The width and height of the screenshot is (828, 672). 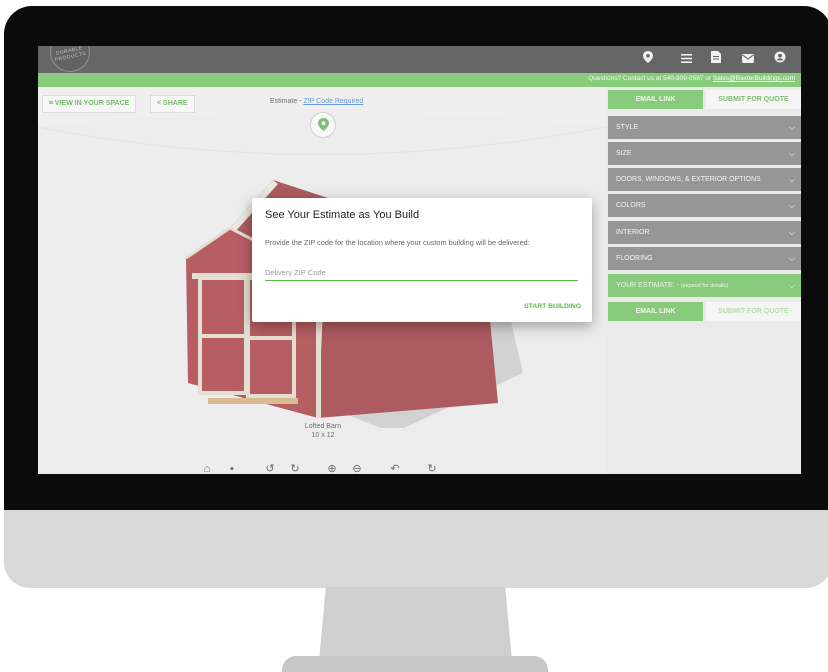 What do you see at coordinates (552, 306) in the screenshot?
I see `start-building-button: START BUILDING` at bounding box center [552, 306].